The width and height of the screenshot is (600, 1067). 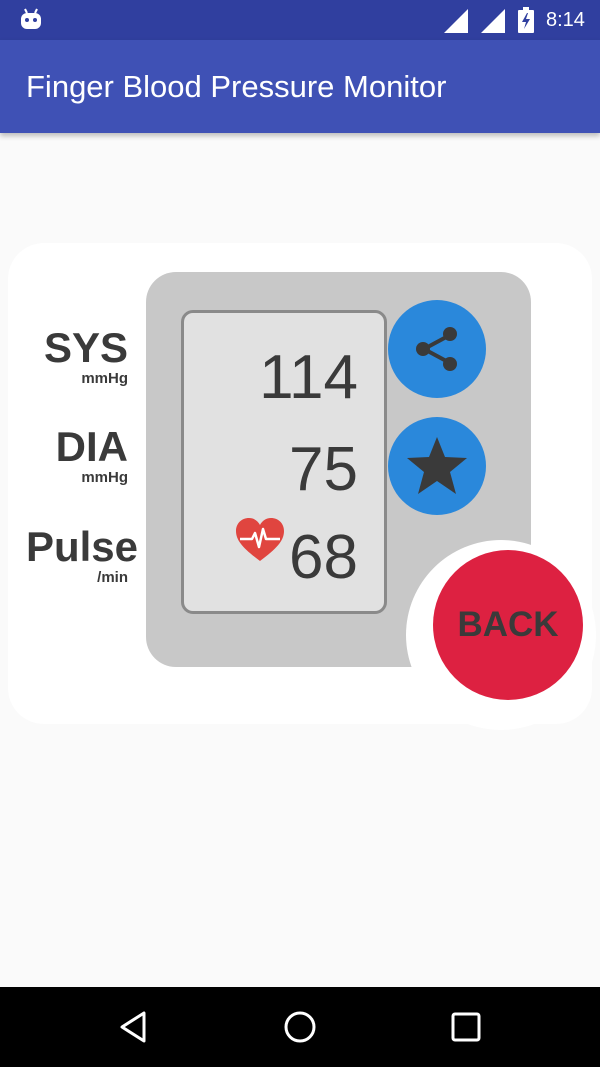 What do you see at coordinates (104, 477) in the screenshot?
I see `dia-unit-label: mmHg` at bounding box center [104, 477].